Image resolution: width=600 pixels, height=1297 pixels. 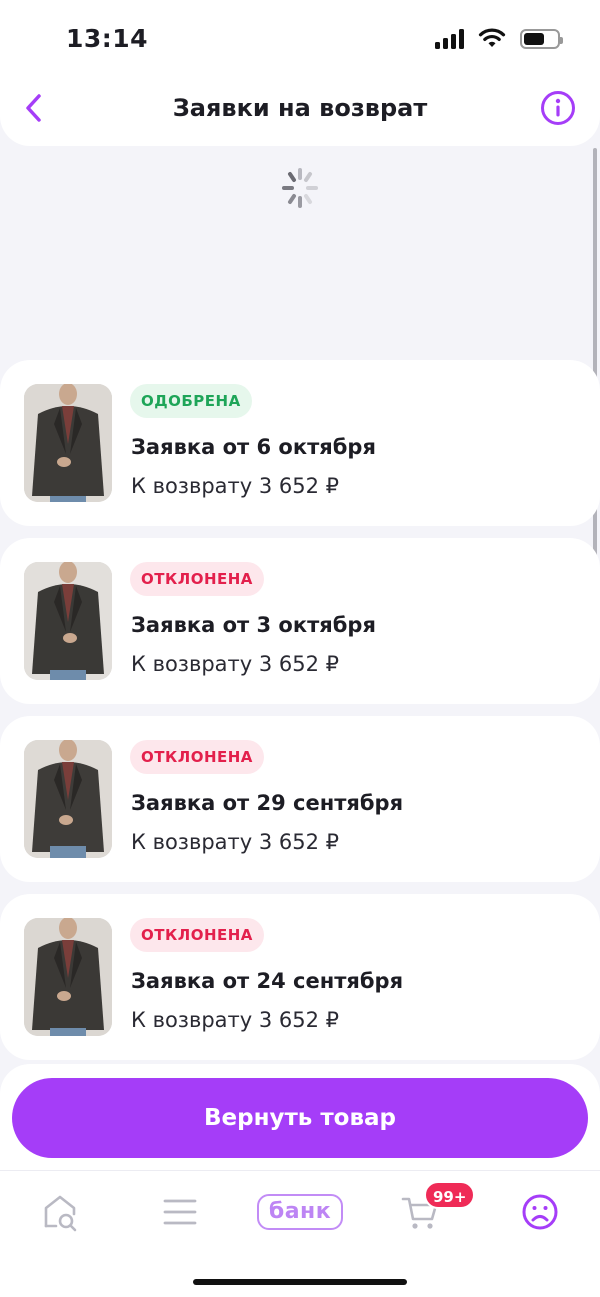 I want to click on cellular-signal-icon, so click(x=449, y=39).